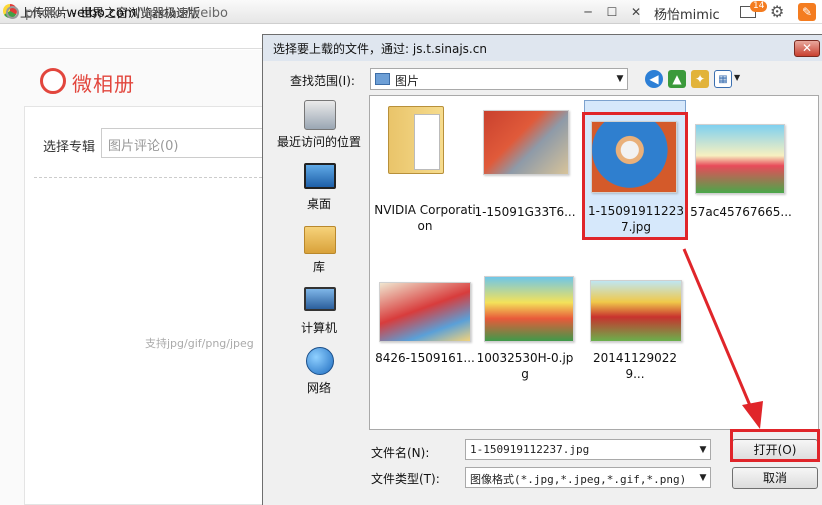 The width and height of the screenshot is (822, 505). Describe the element at coordinates (318, 142) in the screenshot. I see `places-label: 最近访问的位置` at that location.